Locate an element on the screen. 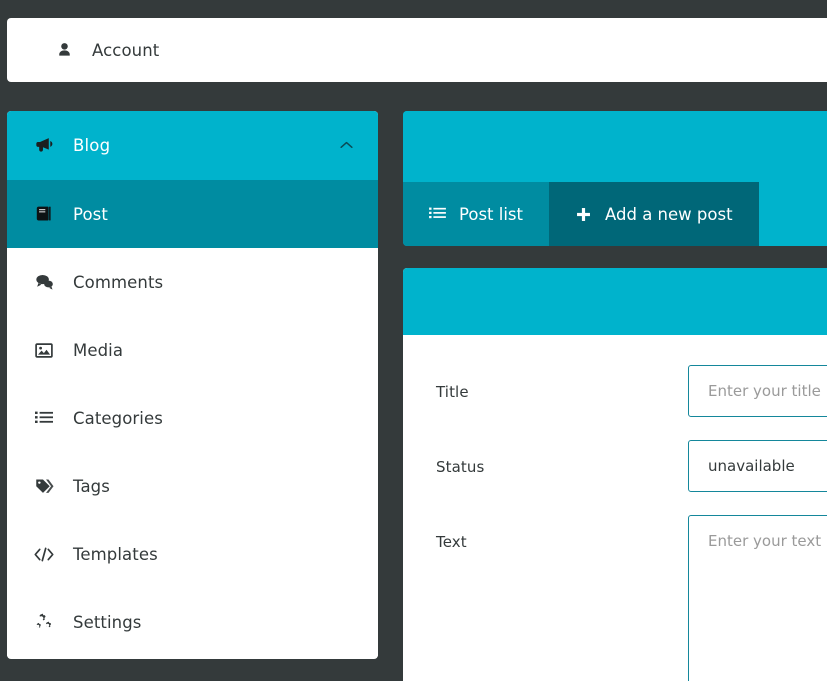 This screenshot has width=827, height=681. sidebar-item-label: Templates is located at coordinates (115, 554).